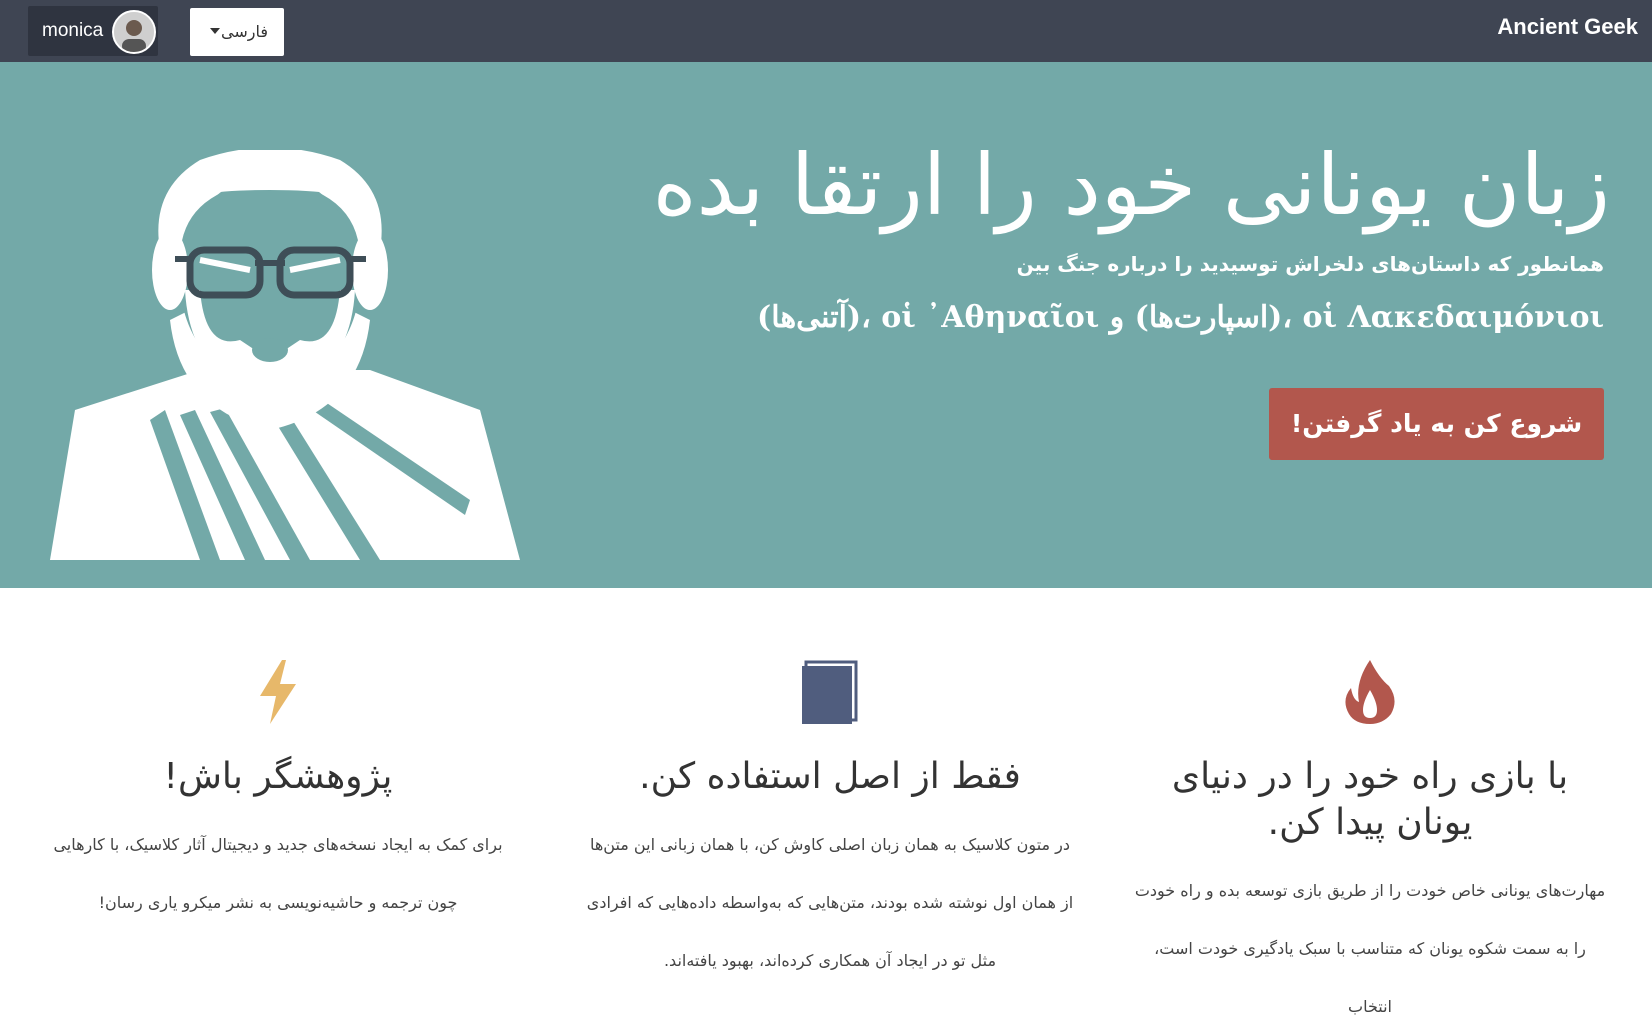  What do you see at coordinates (1436, 424) in the screenshot?
I see `start-learning-button: شروع کن به یاد گرفتن!` at bounding box center [1436, 424].